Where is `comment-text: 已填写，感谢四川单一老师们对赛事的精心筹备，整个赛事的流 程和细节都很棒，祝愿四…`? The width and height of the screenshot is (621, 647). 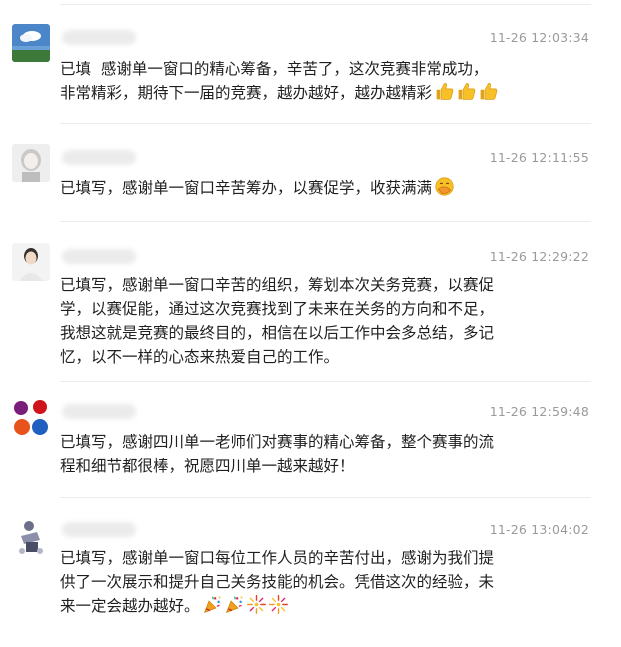 comment-text: 已填写，感谢四川单一老师们对赛事的精心筹备，整个赛事的流 程和细节都很棒，祝愿四… is located at coordinates (314, 454).